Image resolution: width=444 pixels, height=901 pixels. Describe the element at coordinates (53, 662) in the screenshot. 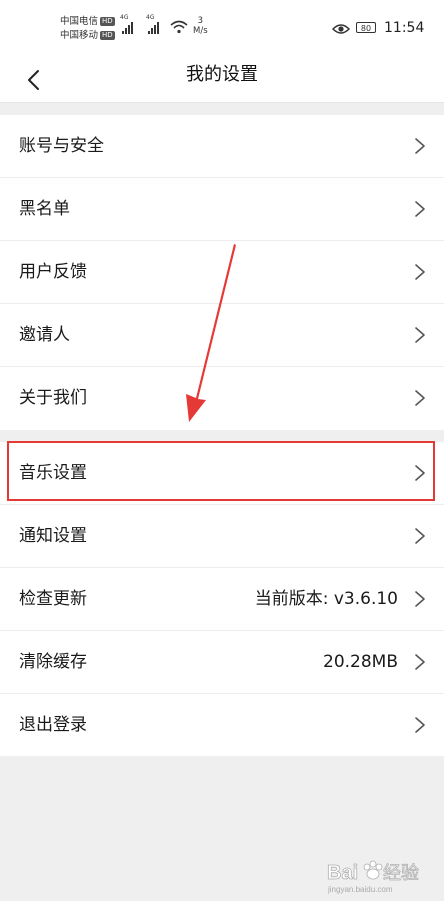

I see `settings-item-label: 清除缓存` at that location.